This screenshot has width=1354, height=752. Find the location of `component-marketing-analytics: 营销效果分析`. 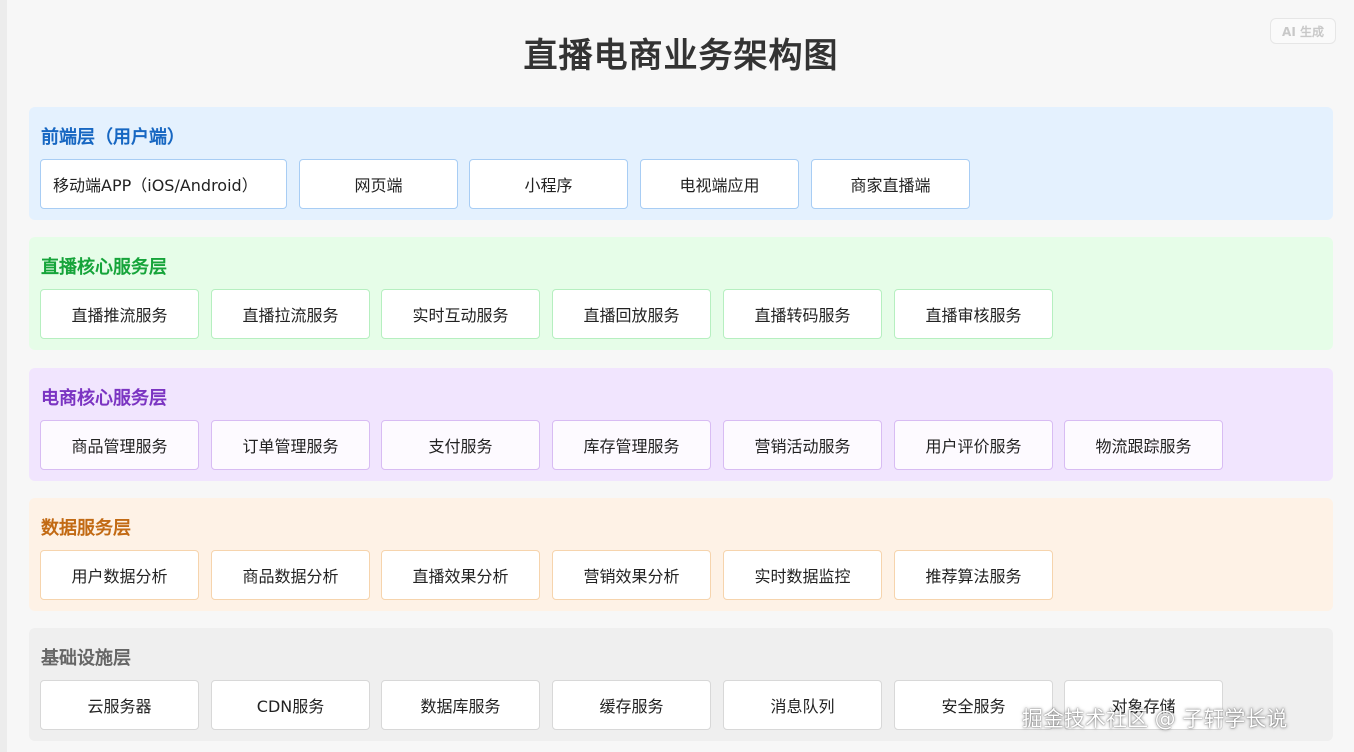

component-marketing-analytics: 营销效果分析 is located at coordinates (631, 575).